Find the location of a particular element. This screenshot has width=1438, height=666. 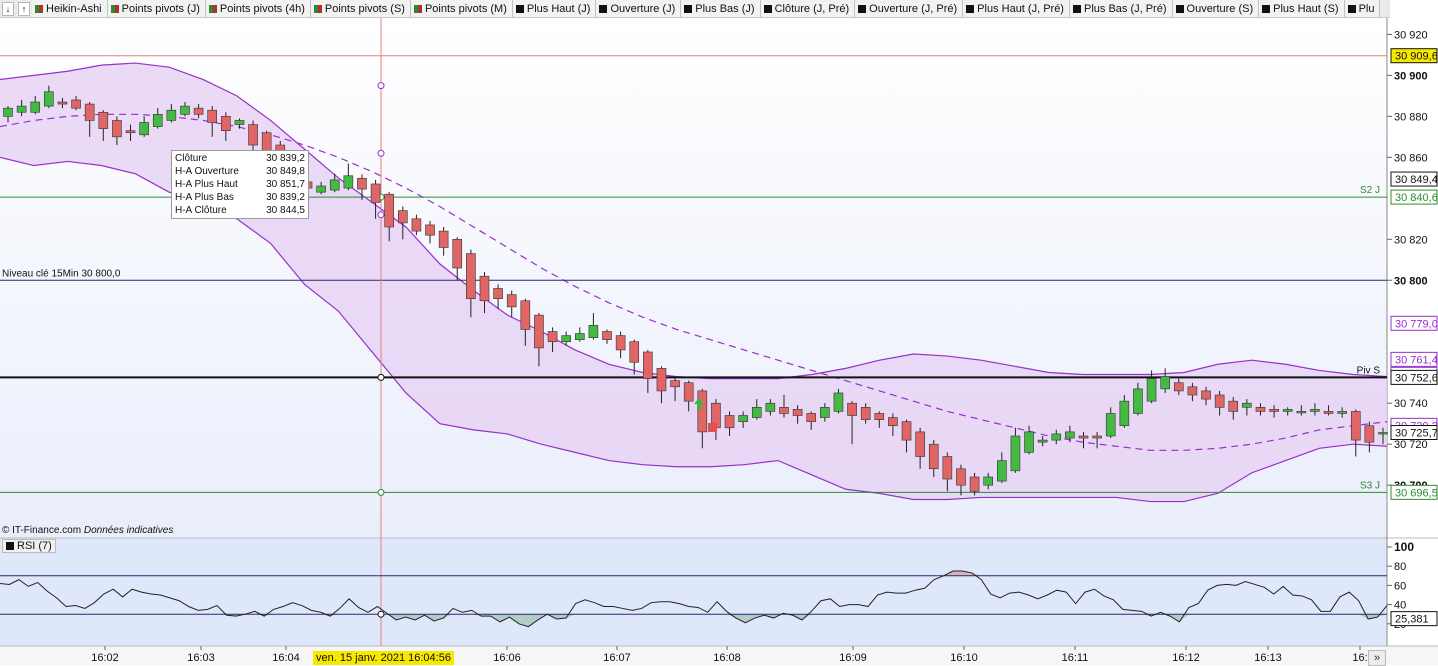

toolbar-item: Plu is located at coordinates (1362, 8).